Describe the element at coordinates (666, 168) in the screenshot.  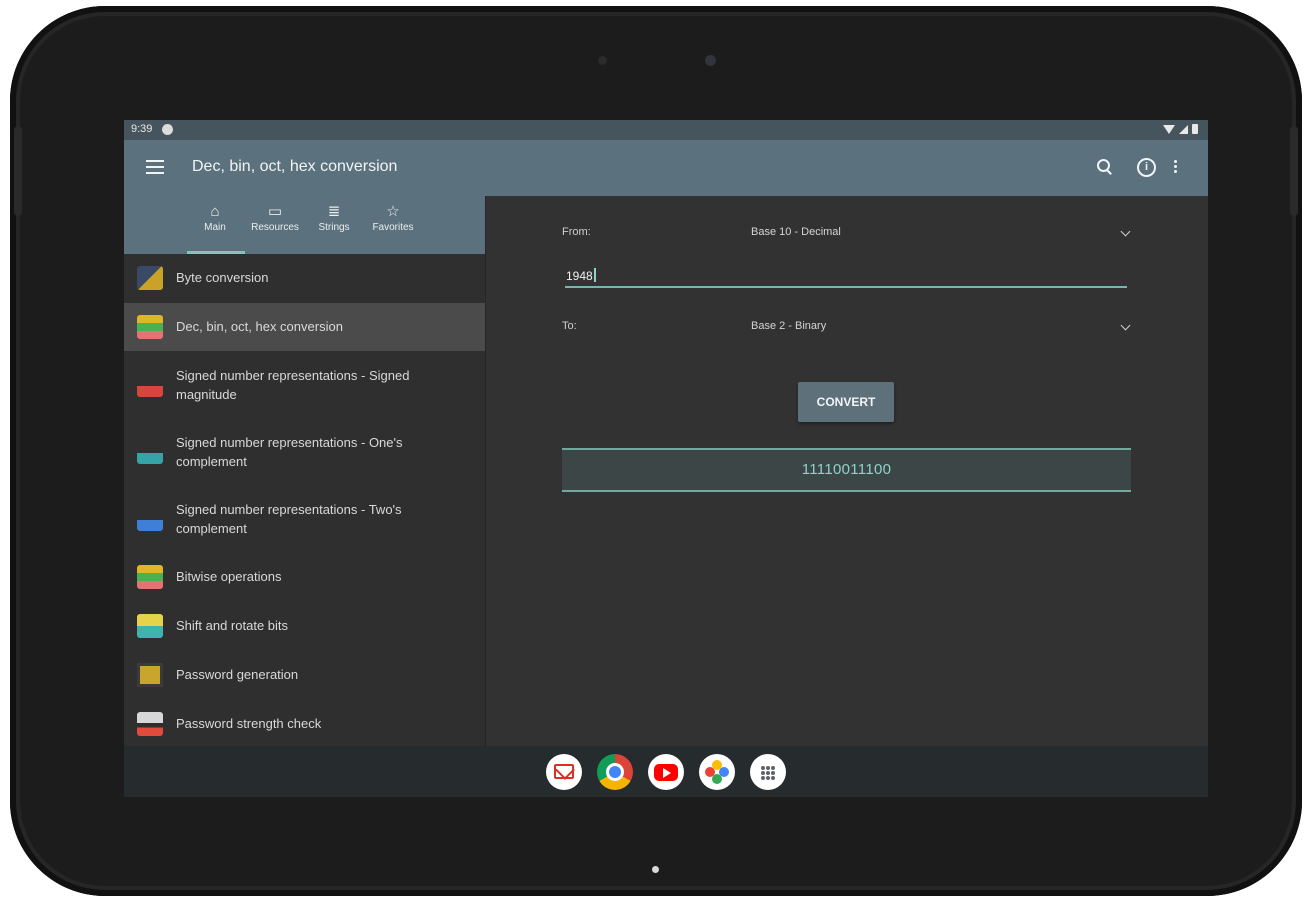
I see `app-bar: Dec, bin, oct, hex conversion i` at that location.